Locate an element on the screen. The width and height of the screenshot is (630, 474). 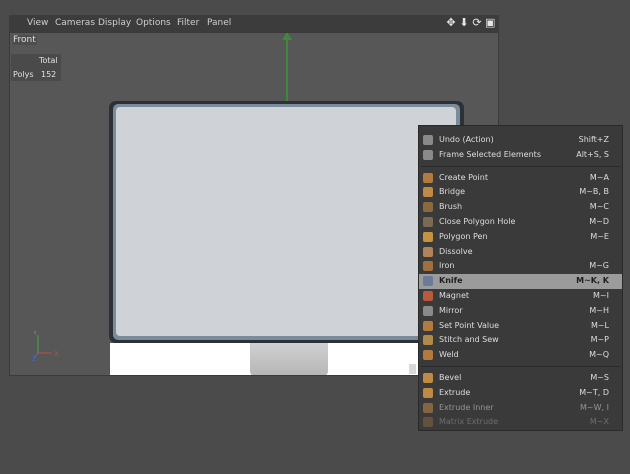
menu-item-shortcut: M~E is located at coordinates (599, 236).